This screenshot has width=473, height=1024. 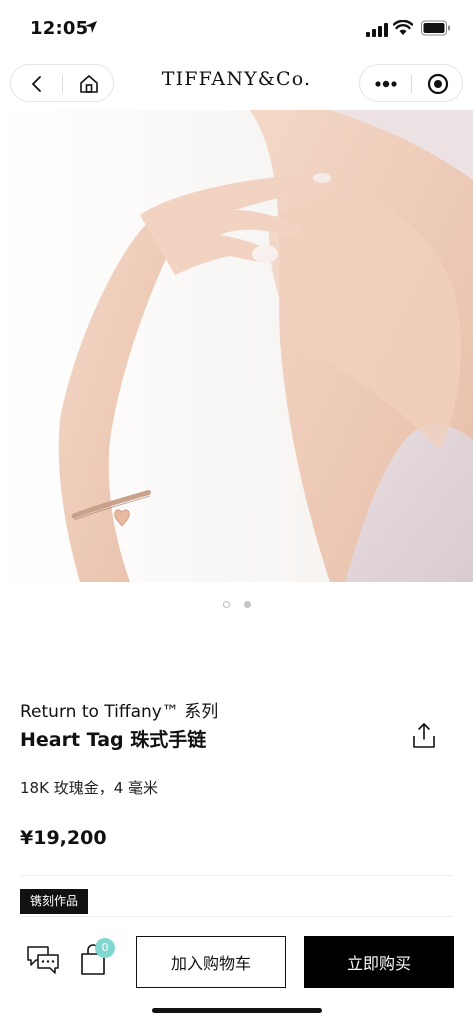 What do you see at coordinates (236, 606) in the screenshot?
I see `carousel-indicator` at bounding box center [236, 606].